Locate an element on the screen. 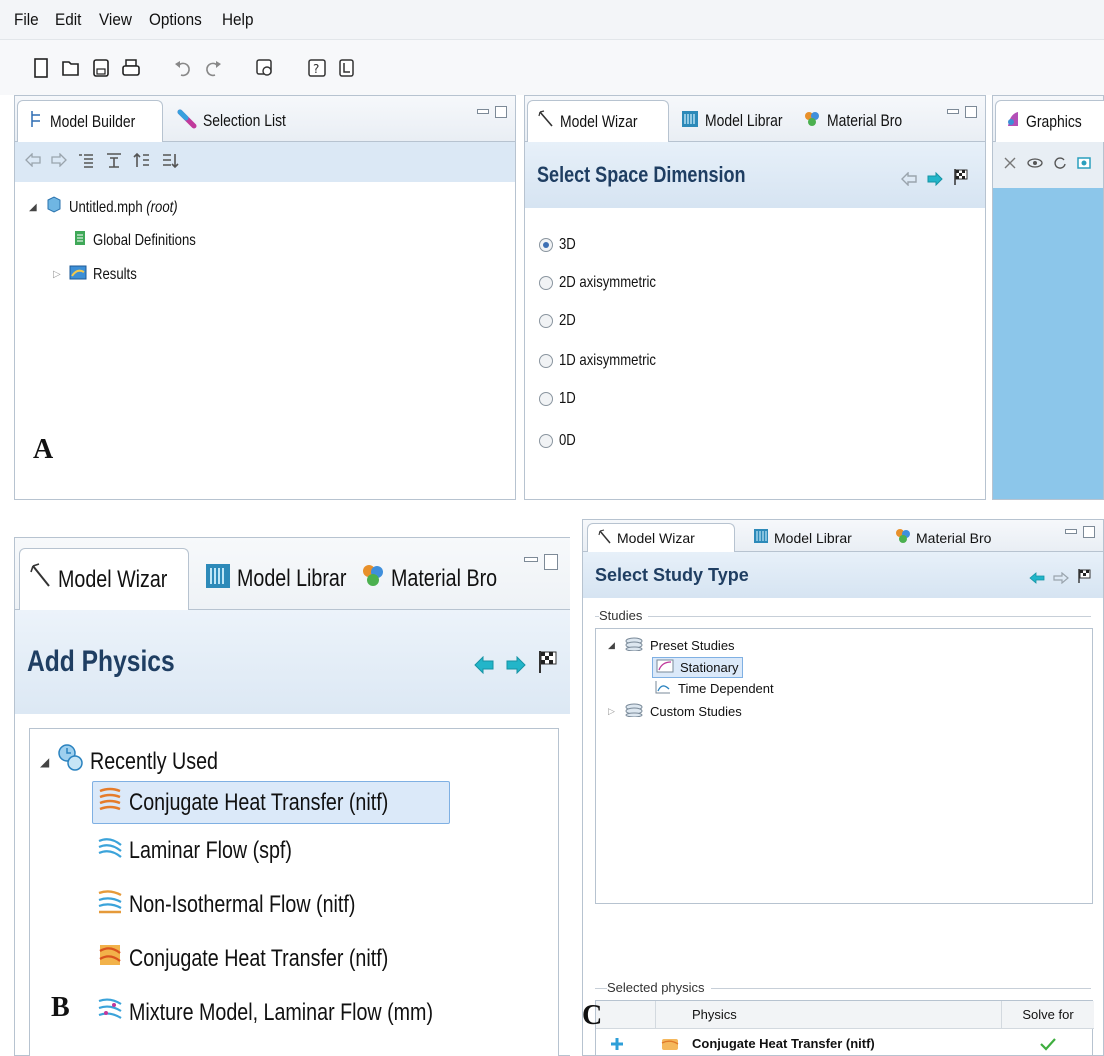 The width and height of the screenshot is (1104, 1056). menu-help: Help is located at coordinates (237, 20).